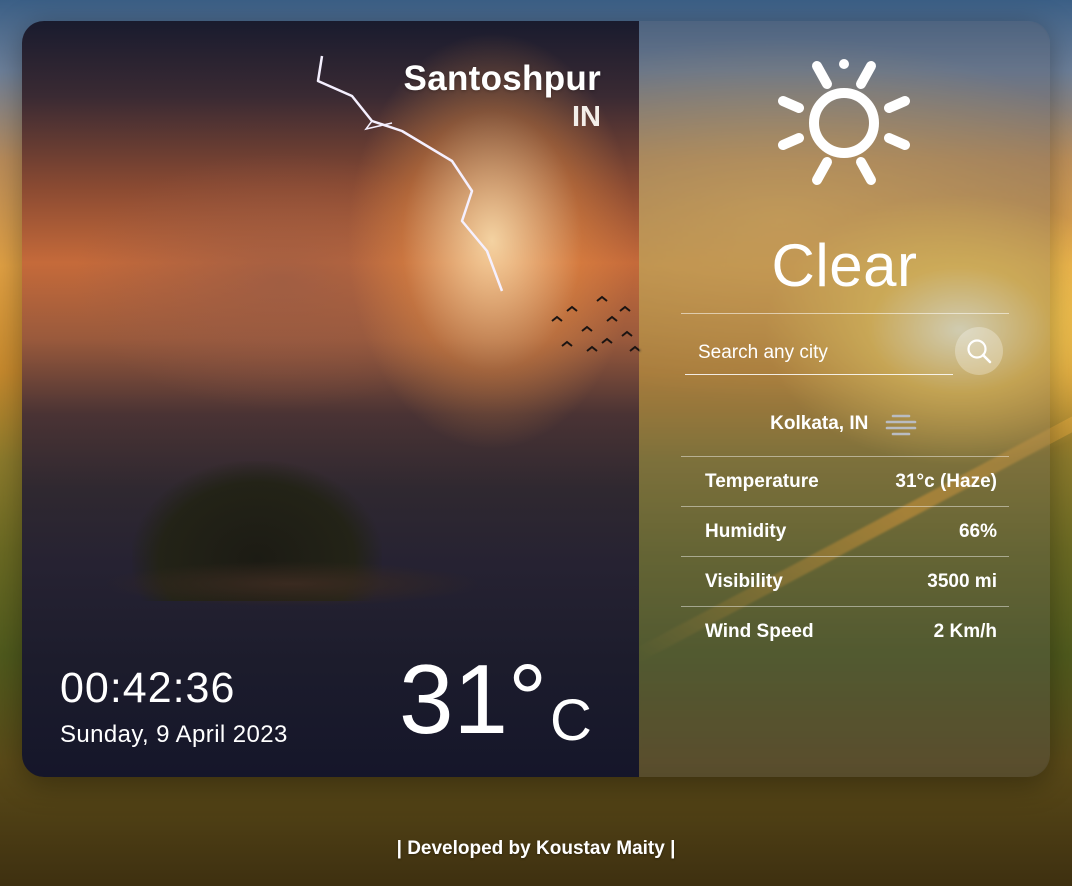 The height and width of the screenshot is (886, 1072). What do you see at coordinates (844, 265) in the screenshot?
I see `weather-condition: Clear` at bounding box center [844, 265].